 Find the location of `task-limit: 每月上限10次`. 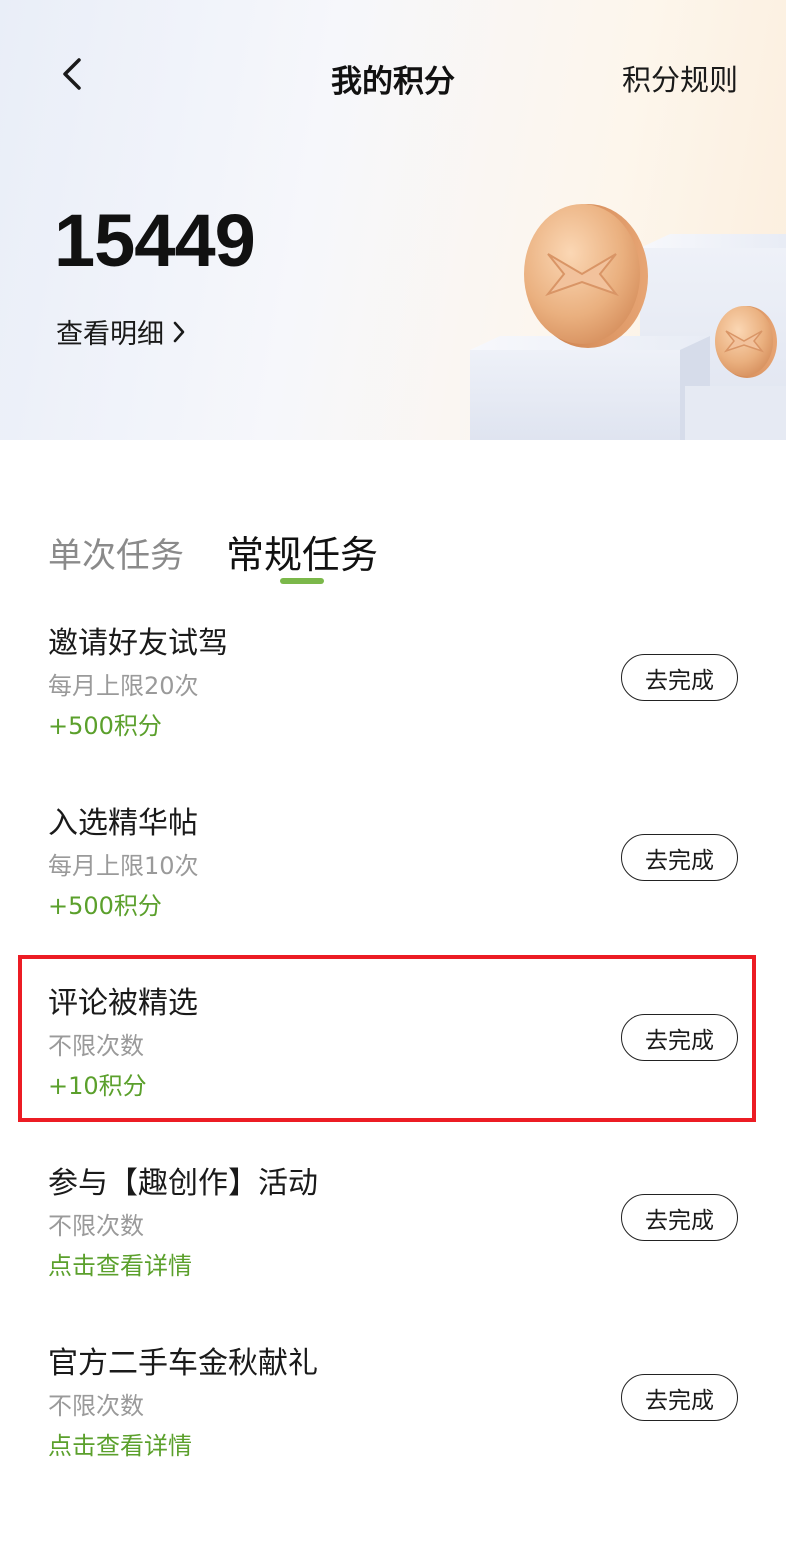

task-limit: 每月上限10次 is located at coordinates (123, 866).